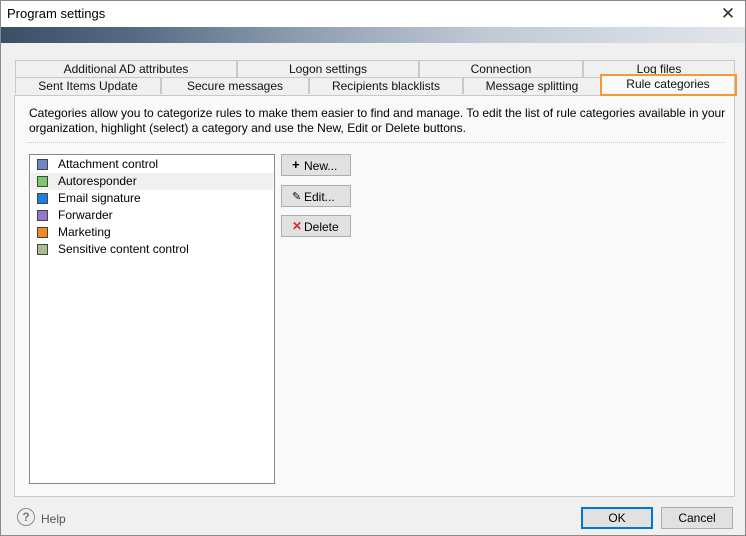  Describe the element at coordinates (26, 517) in the screenshot. I see `help-icon: ?` at that location.